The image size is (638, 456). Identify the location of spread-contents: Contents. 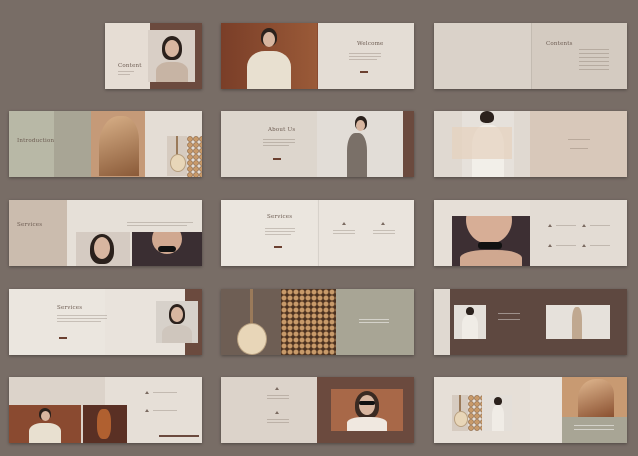
(530, 56).